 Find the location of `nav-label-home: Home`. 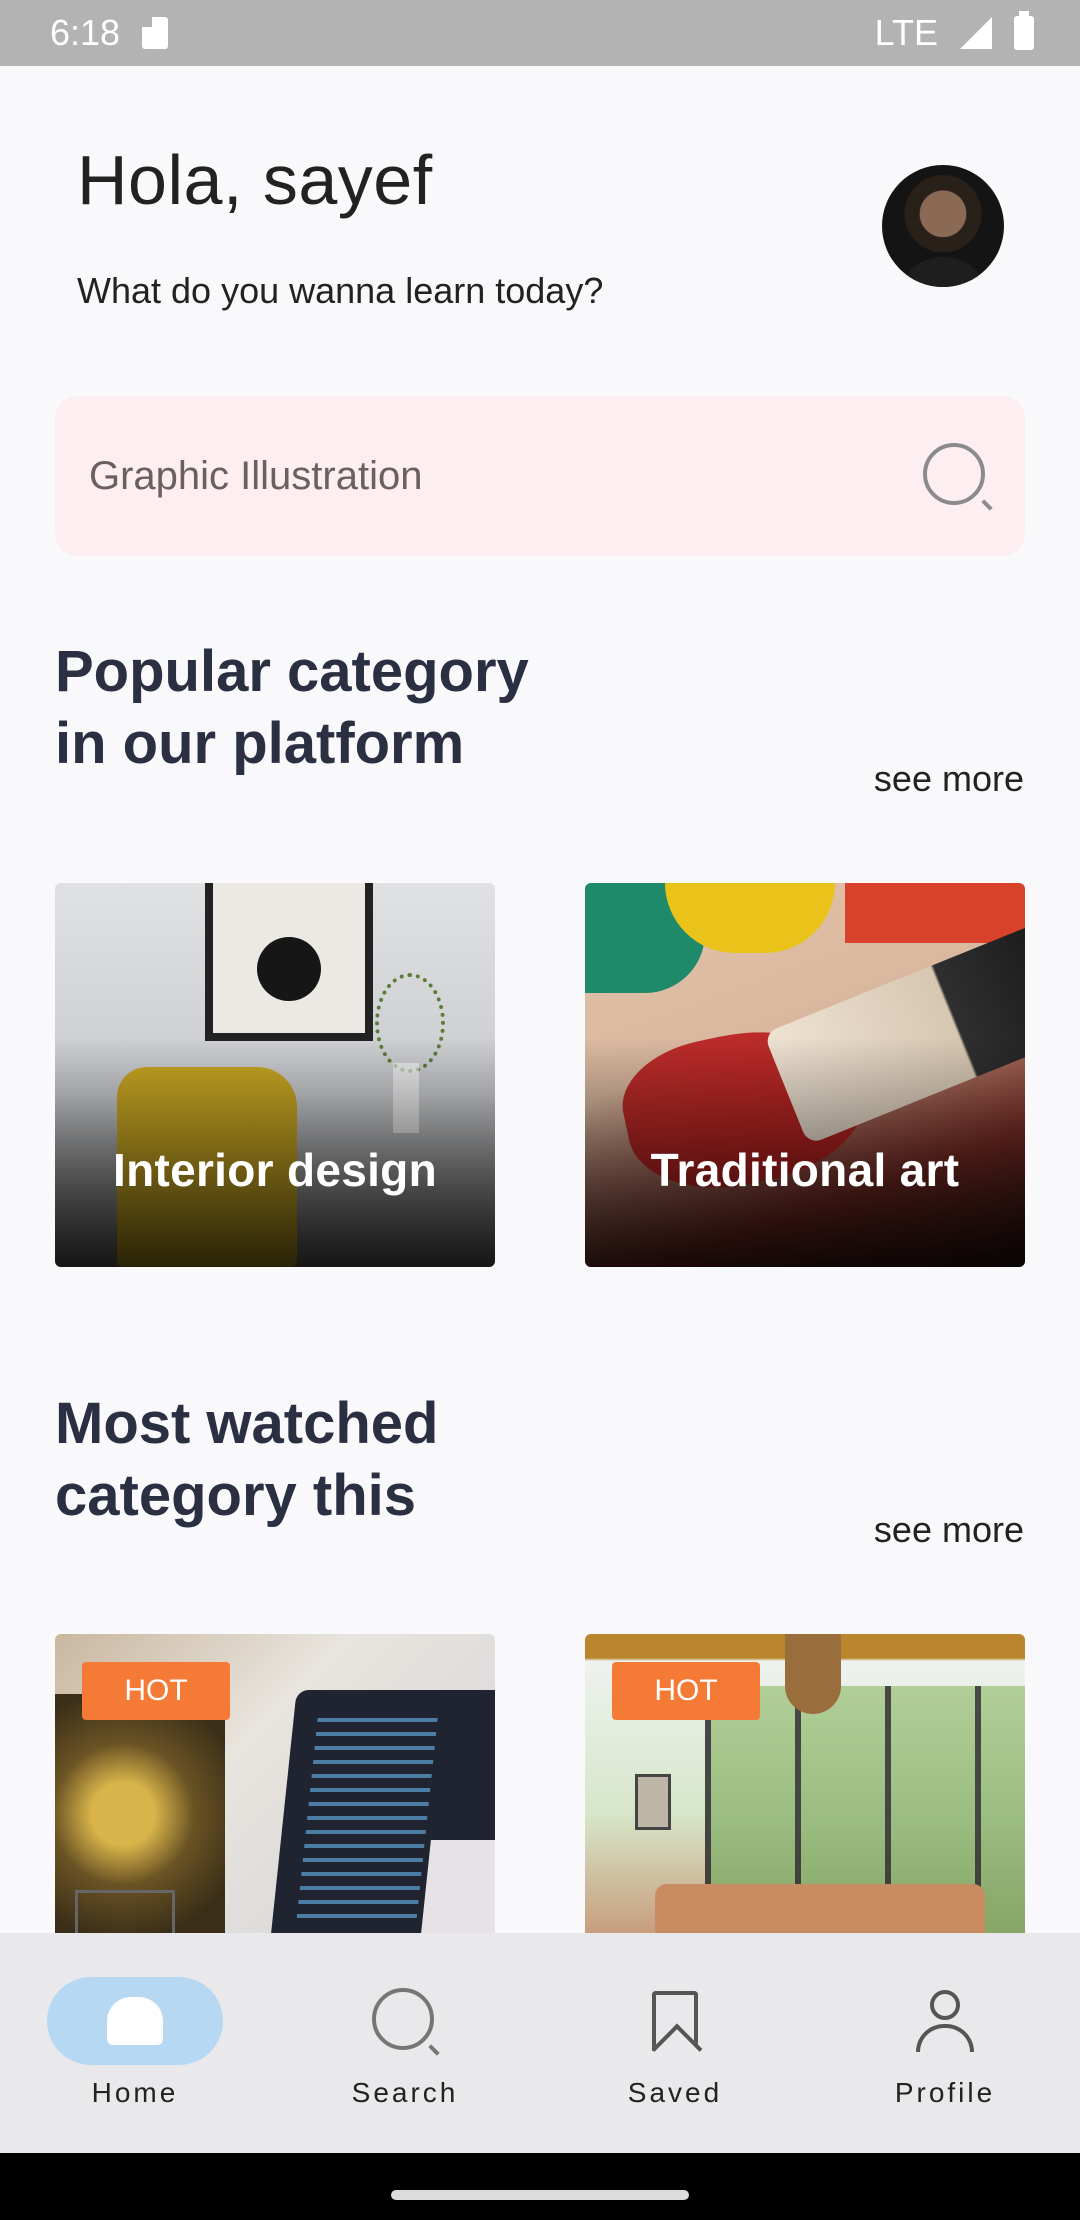

nav-label-home: Home is located at coordinates (135, 2092).